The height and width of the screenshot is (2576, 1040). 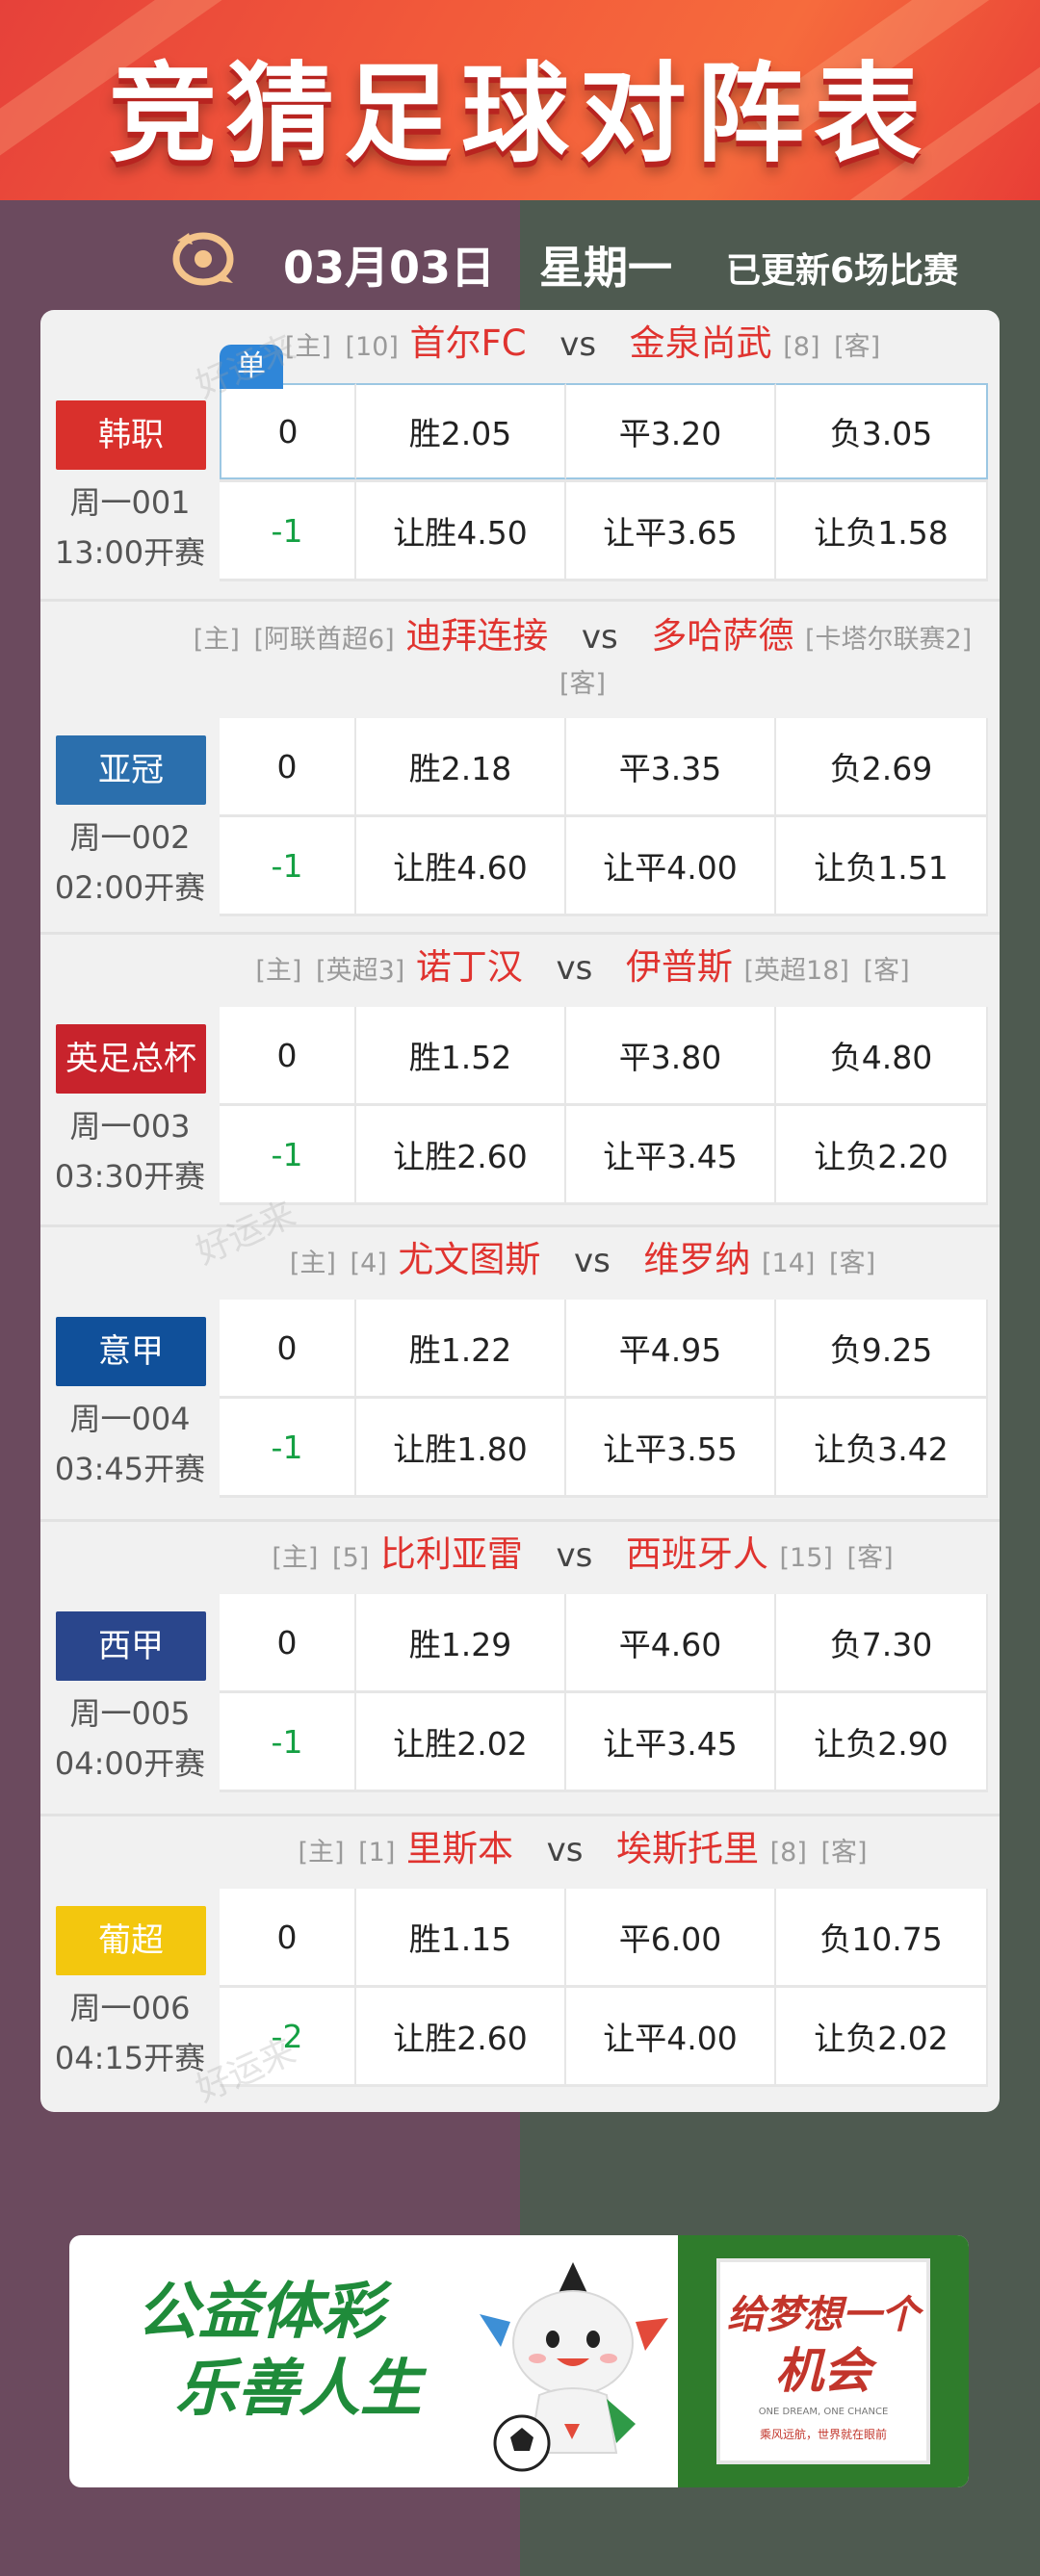 What do you see at coordinates (459, 1849) in the screenshot?
I see `home-team-name: 里斯本` at bounding box center [459, 1849].